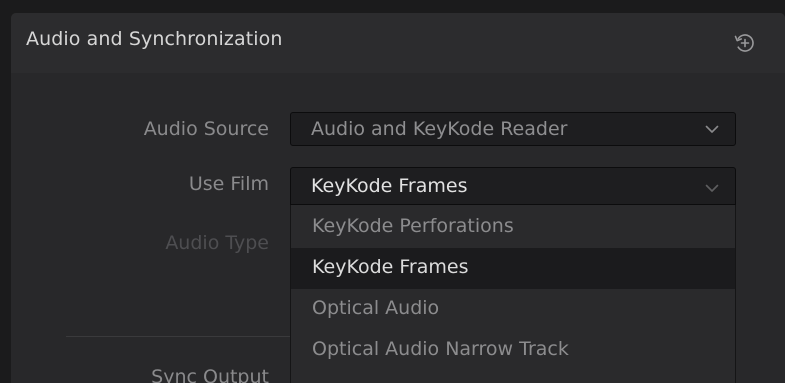 The height and width of the screenshot is (383, 785). I want to click on option-label: KeyKode Frames, so click(390, 267).